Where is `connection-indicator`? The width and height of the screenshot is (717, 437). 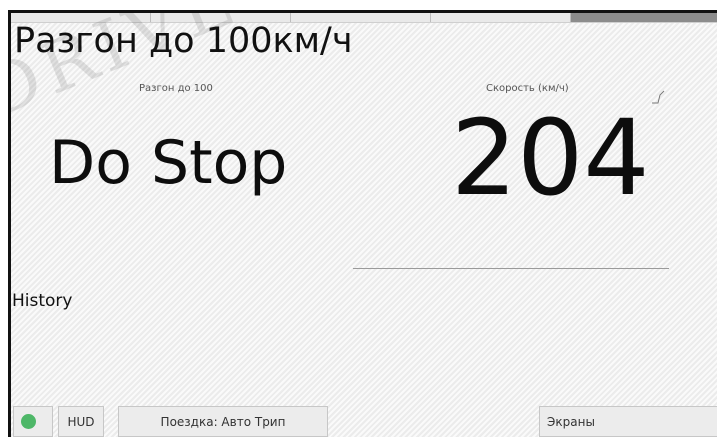 connection-indicator is located at coordinates (33, 421).